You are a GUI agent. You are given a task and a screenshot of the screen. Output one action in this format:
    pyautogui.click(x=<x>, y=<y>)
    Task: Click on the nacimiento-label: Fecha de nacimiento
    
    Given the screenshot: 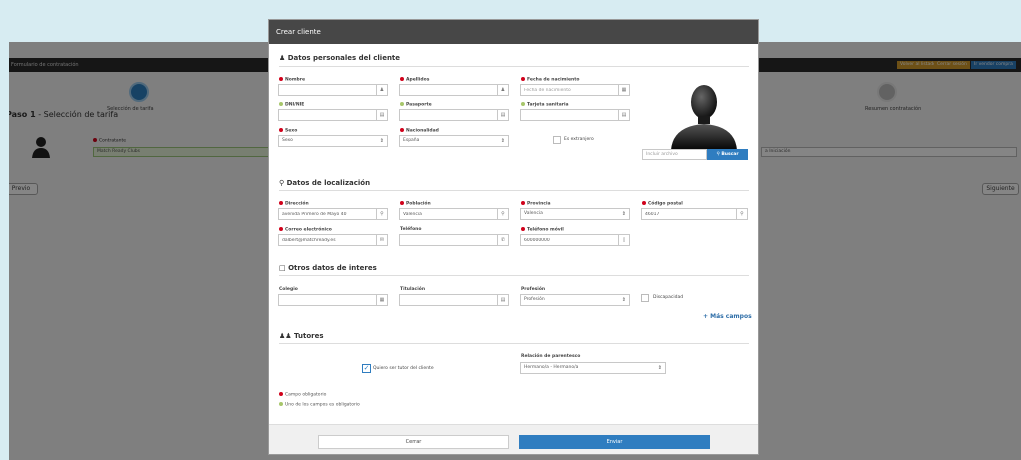 What is the action you would take?
    pyautogui.click(x=550, y=80)
    